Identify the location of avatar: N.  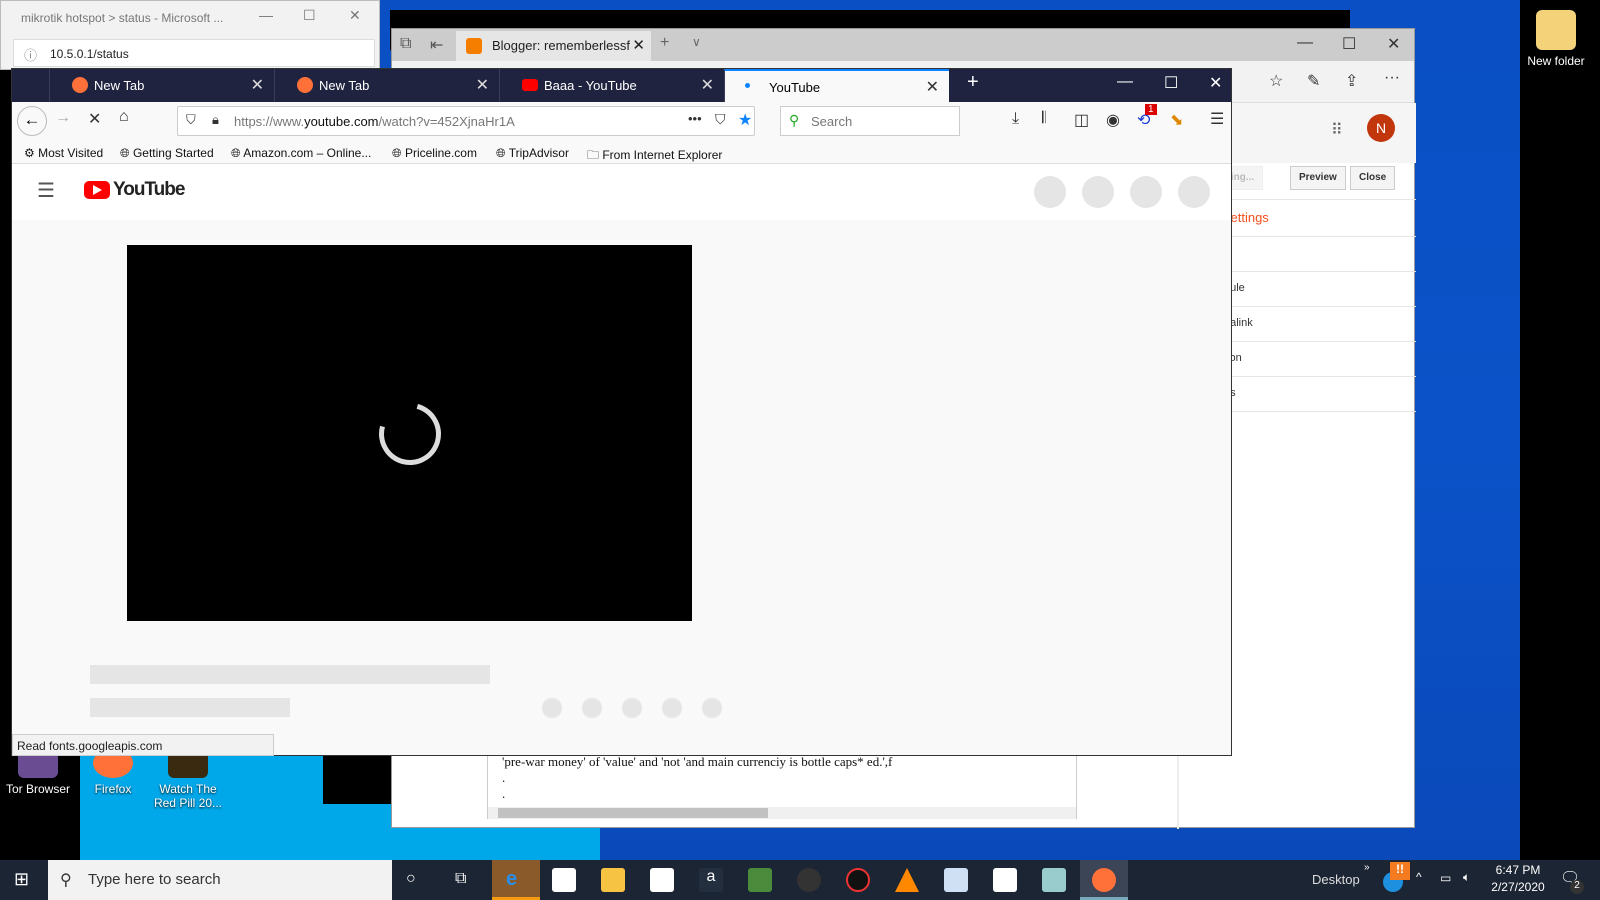
(1381, 128).